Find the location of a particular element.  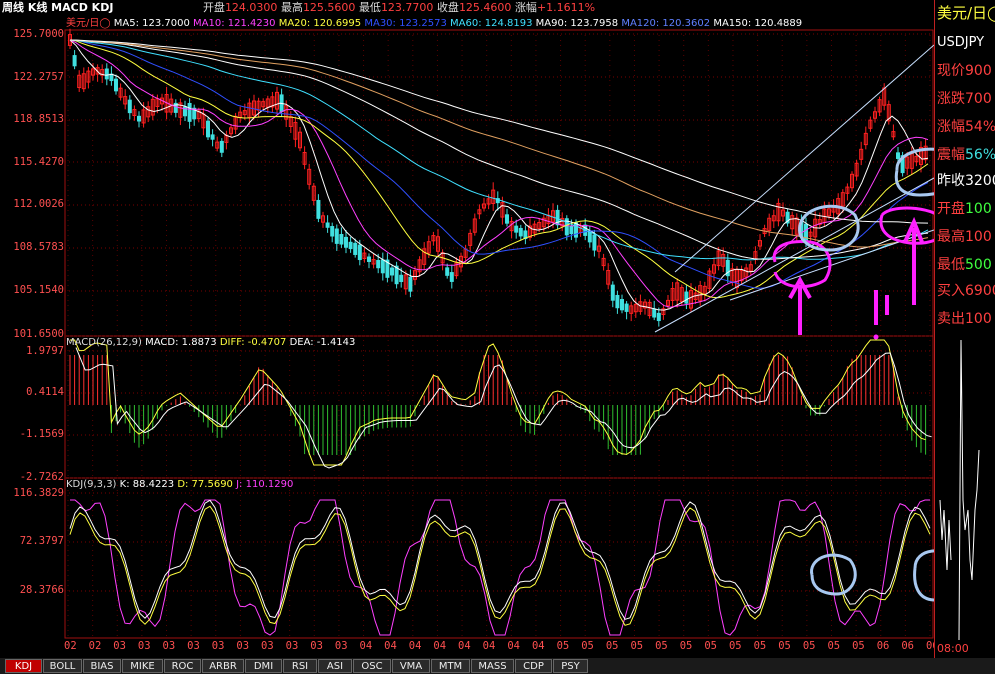

quote-row-label: 现价 is located at coordinates (951, 71).